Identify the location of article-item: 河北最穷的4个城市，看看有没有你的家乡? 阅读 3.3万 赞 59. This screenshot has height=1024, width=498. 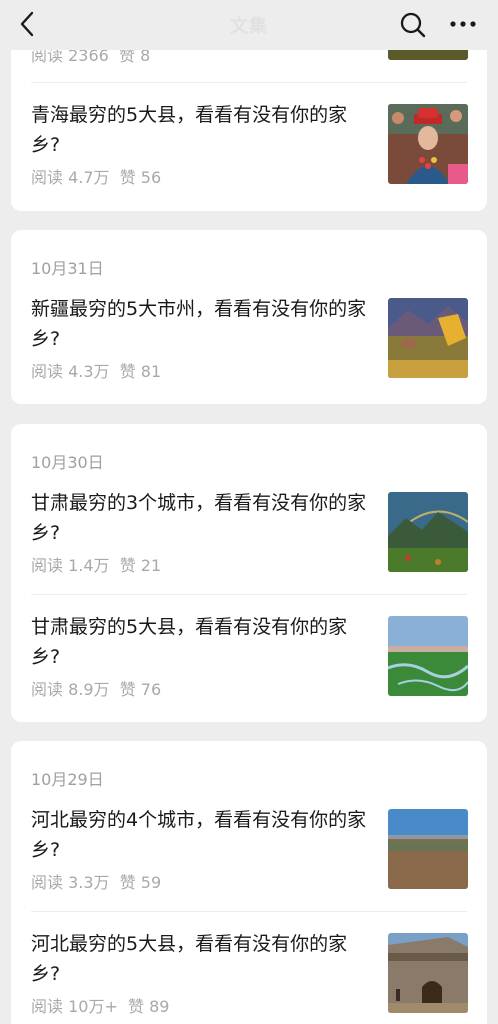
(249, 850).